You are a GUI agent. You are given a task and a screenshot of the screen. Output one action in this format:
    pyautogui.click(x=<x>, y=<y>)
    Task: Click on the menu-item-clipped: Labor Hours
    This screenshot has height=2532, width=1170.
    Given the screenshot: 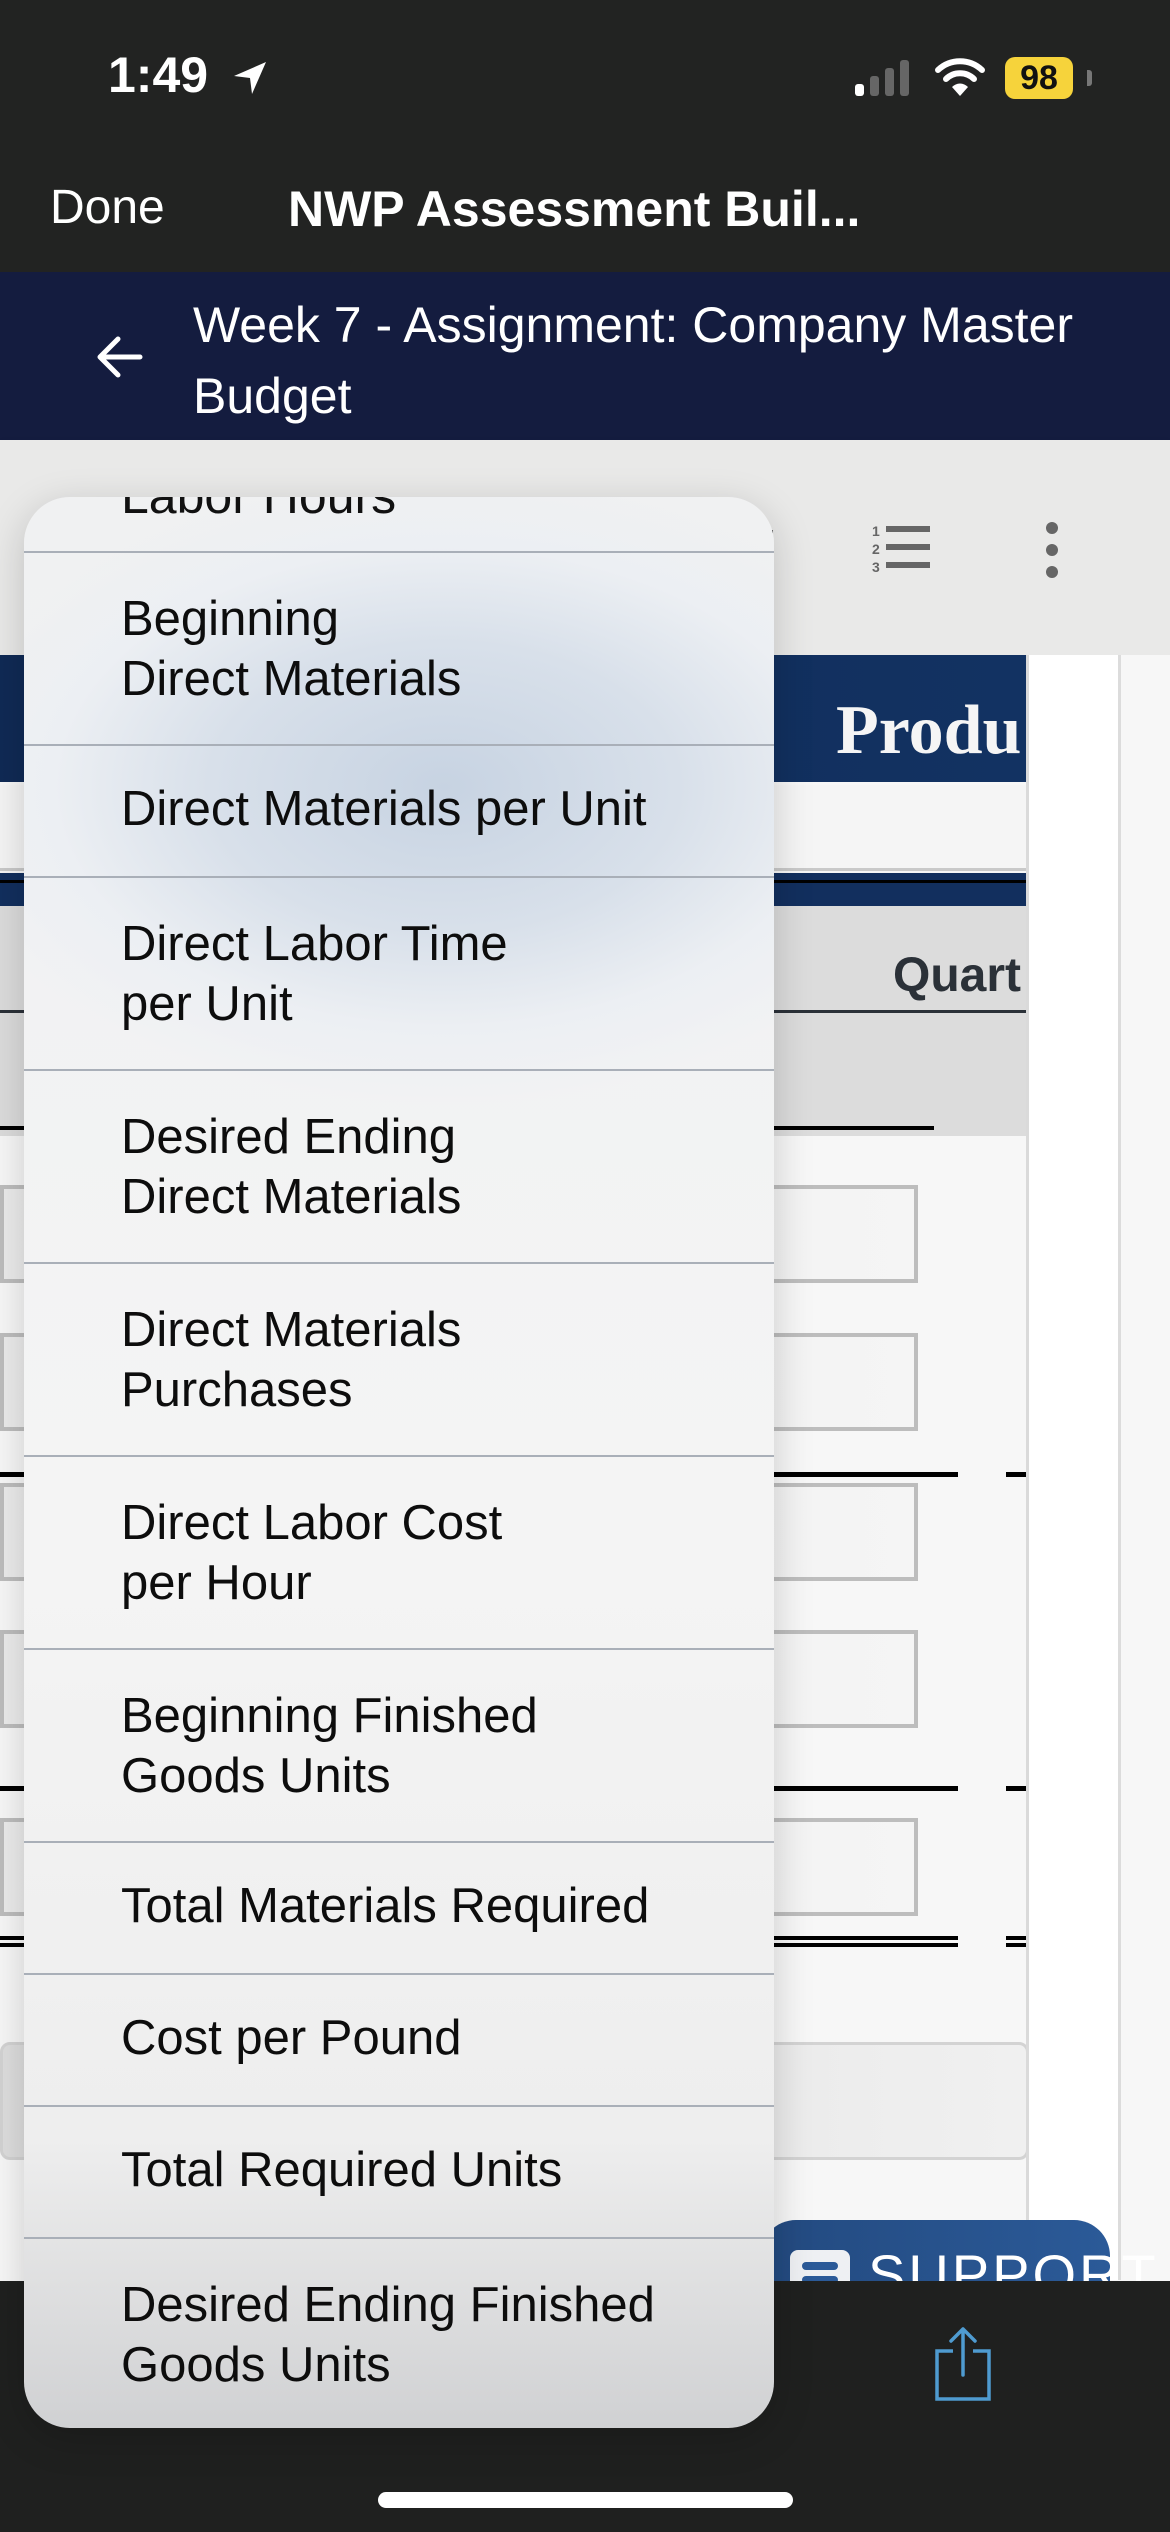 What is the action you would take?
    pyautogui.click(x=258, y=511)
    